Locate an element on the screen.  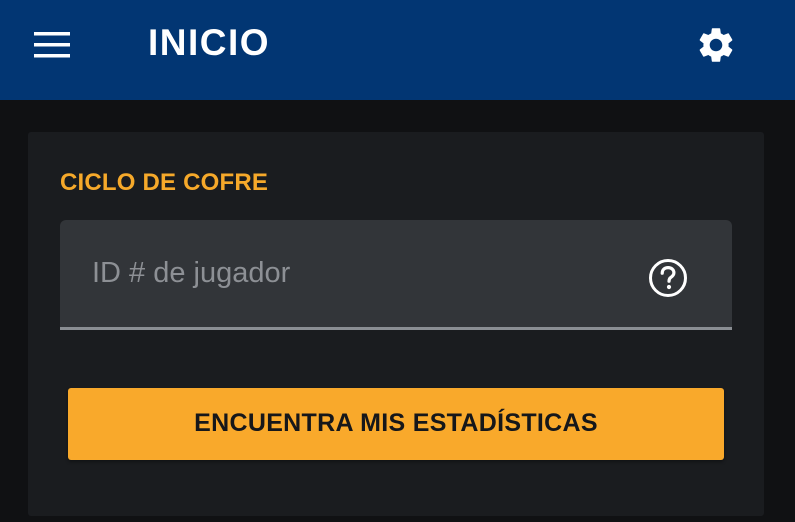
menu-button is located at coordinates (52, 44).